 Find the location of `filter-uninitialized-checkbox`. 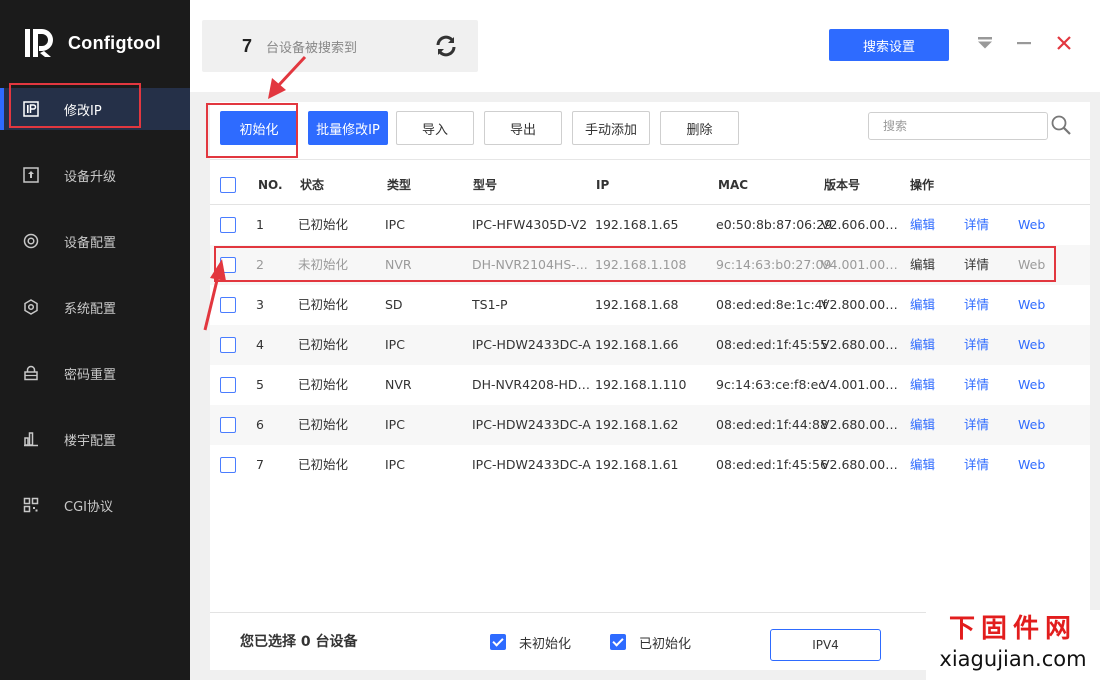

filter-uninitialized-checkbox is located at coordinates (498, 642).